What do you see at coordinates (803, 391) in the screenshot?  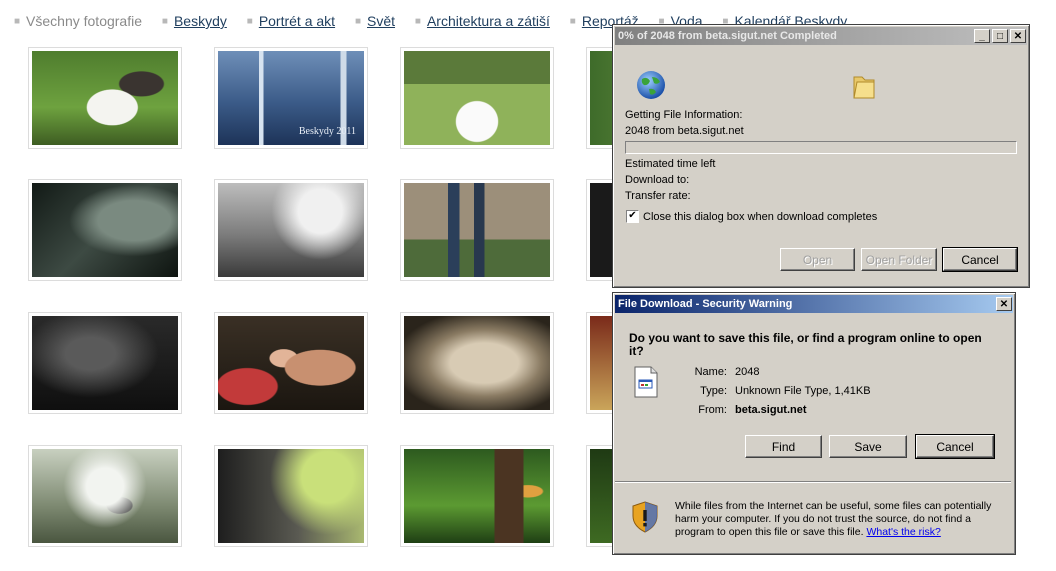 I see `type-value: Unknown File Type, 1,41KB` at bounding box center [803, 391].